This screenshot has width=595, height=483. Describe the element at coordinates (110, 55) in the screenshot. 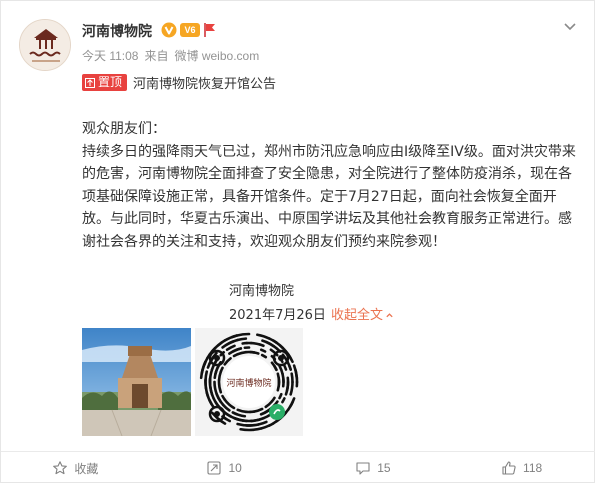

I see `post-timestamp: 今天 11:08` at that location.